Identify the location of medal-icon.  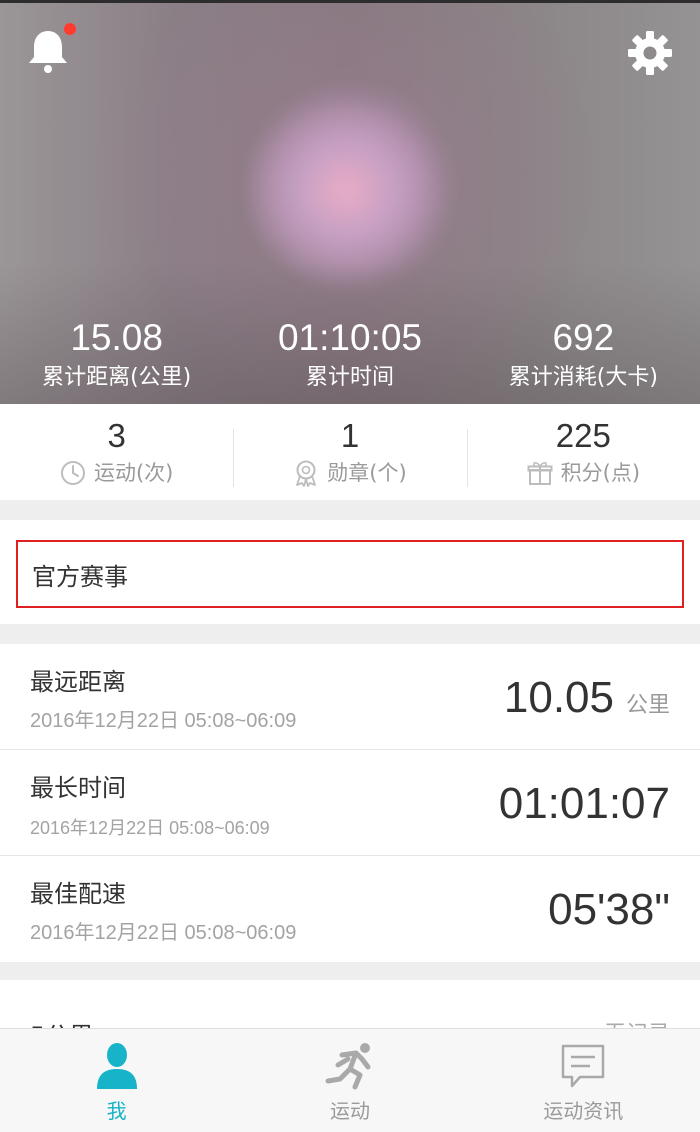
(306, 473).